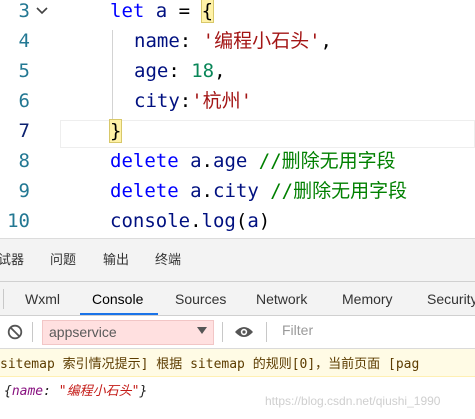 This screenshot has height=419, width=475. Describe the element at coordinates (353, 401) in the screenshot. I see `watermark: https://blog.csdn.net/qiushi_1990` at that location.